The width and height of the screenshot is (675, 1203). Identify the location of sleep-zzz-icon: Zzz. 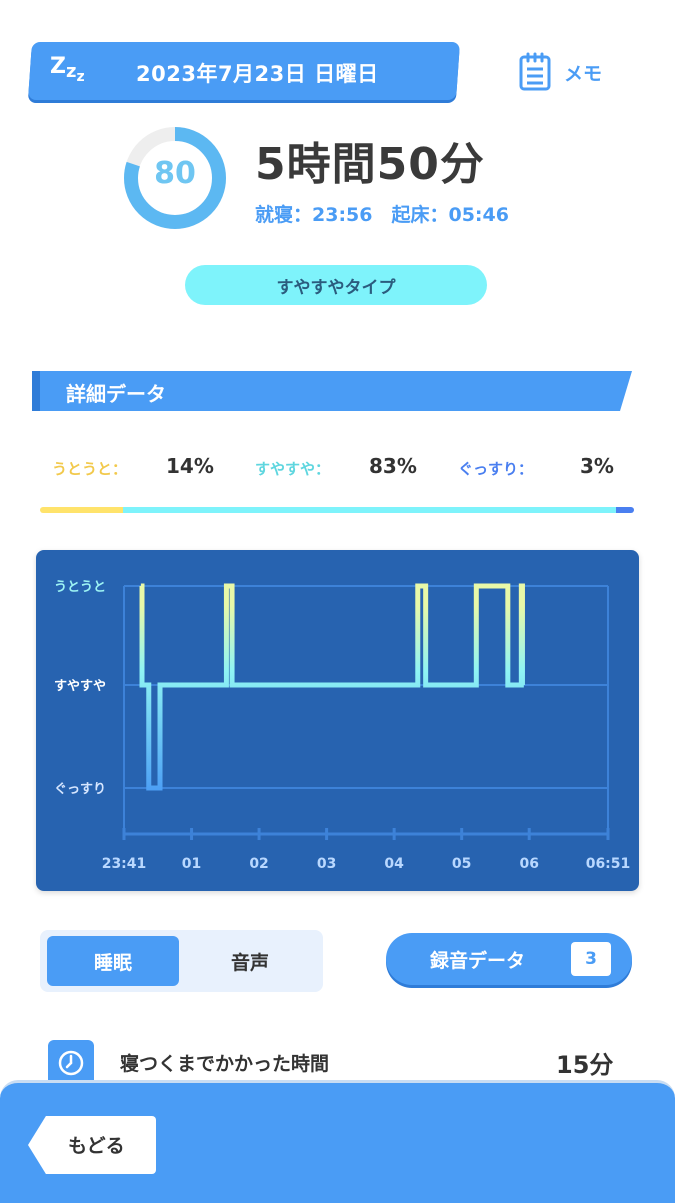
(67, 69).